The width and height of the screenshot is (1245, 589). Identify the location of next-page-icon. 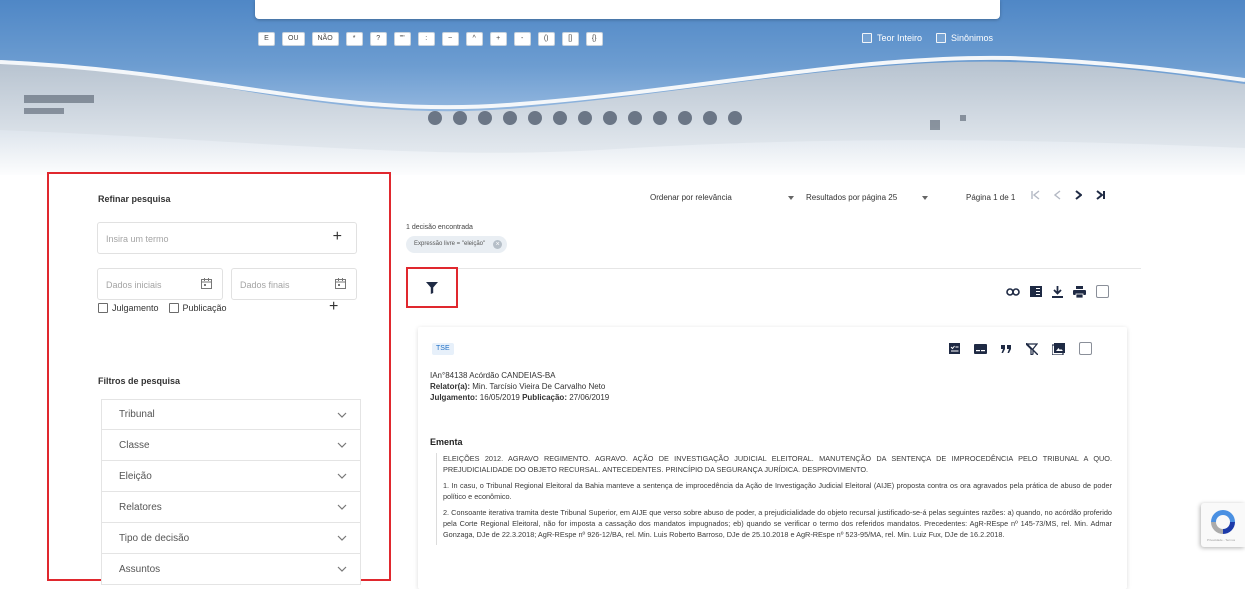
(1078, 195).